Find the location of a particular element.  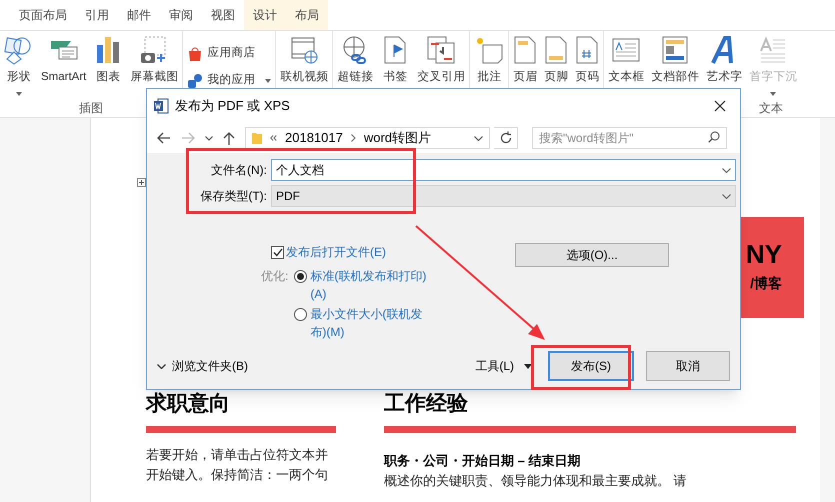

banner-subtitle: /博客 is located at coordinates (766, 283).